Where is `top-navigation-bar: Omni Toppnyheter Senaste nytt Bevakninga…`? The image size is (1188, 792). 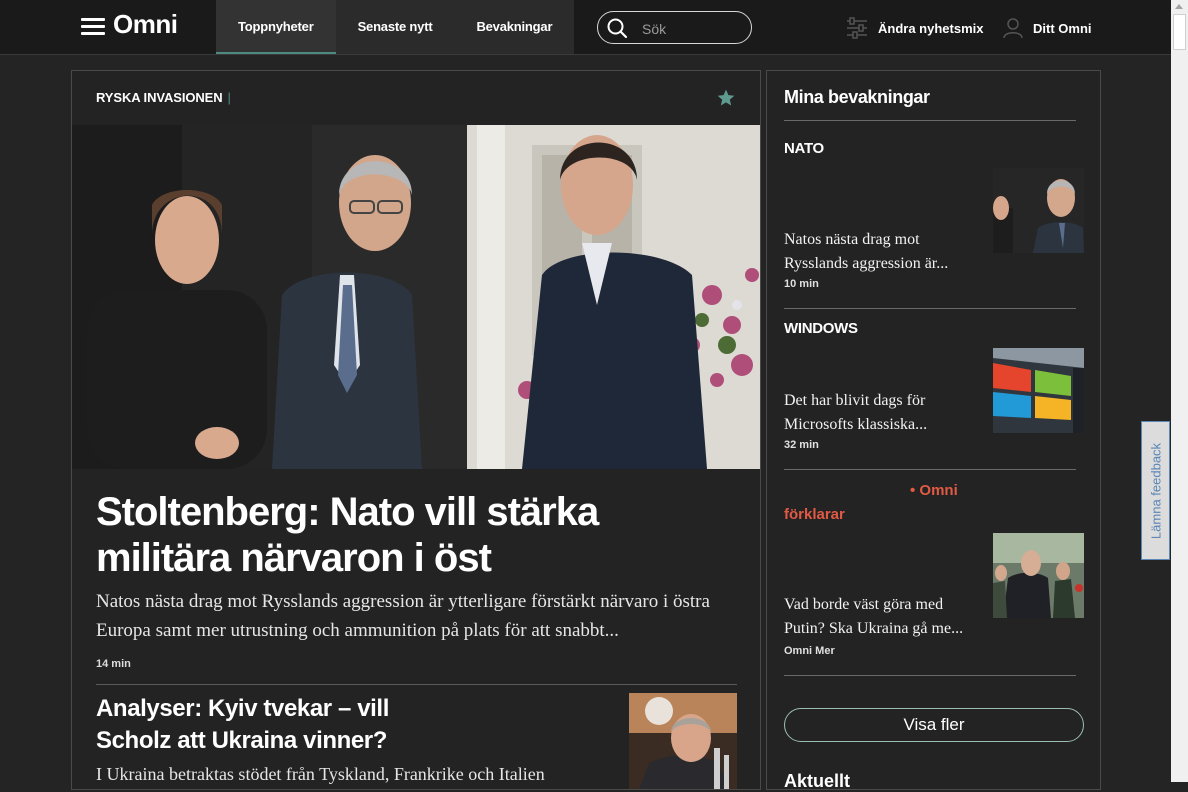 top-navigation-bar: Omni Toppnyheter Senaste nytt Bevakninga… is located at coordinates (585, 27).